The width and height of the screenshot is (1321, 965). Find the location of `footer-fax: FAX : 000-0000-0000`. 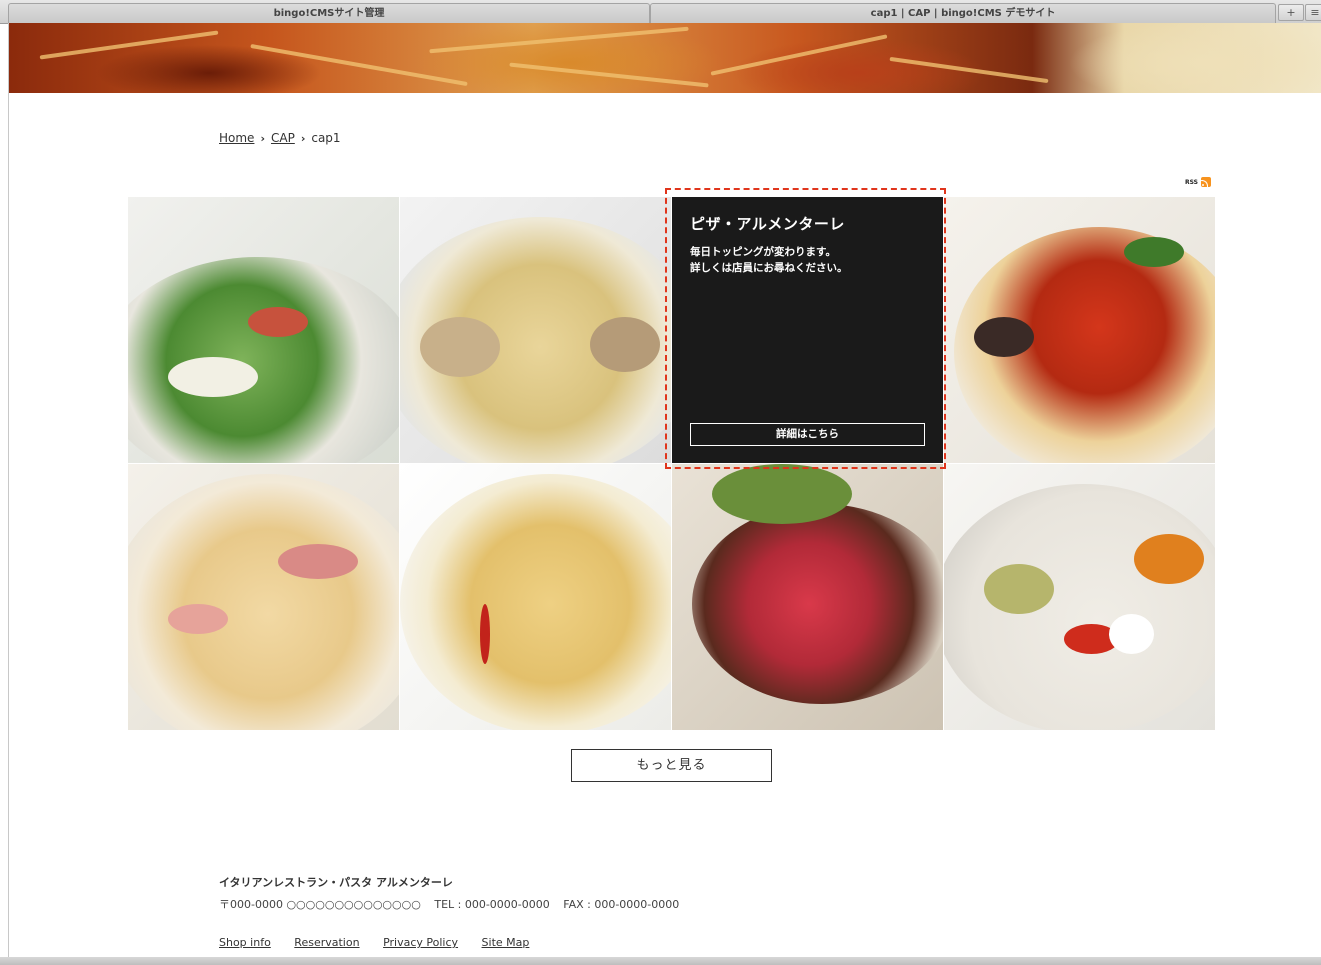

footer-fax: FAX : 000-0000-0000 is located at coordinates (621, 904).